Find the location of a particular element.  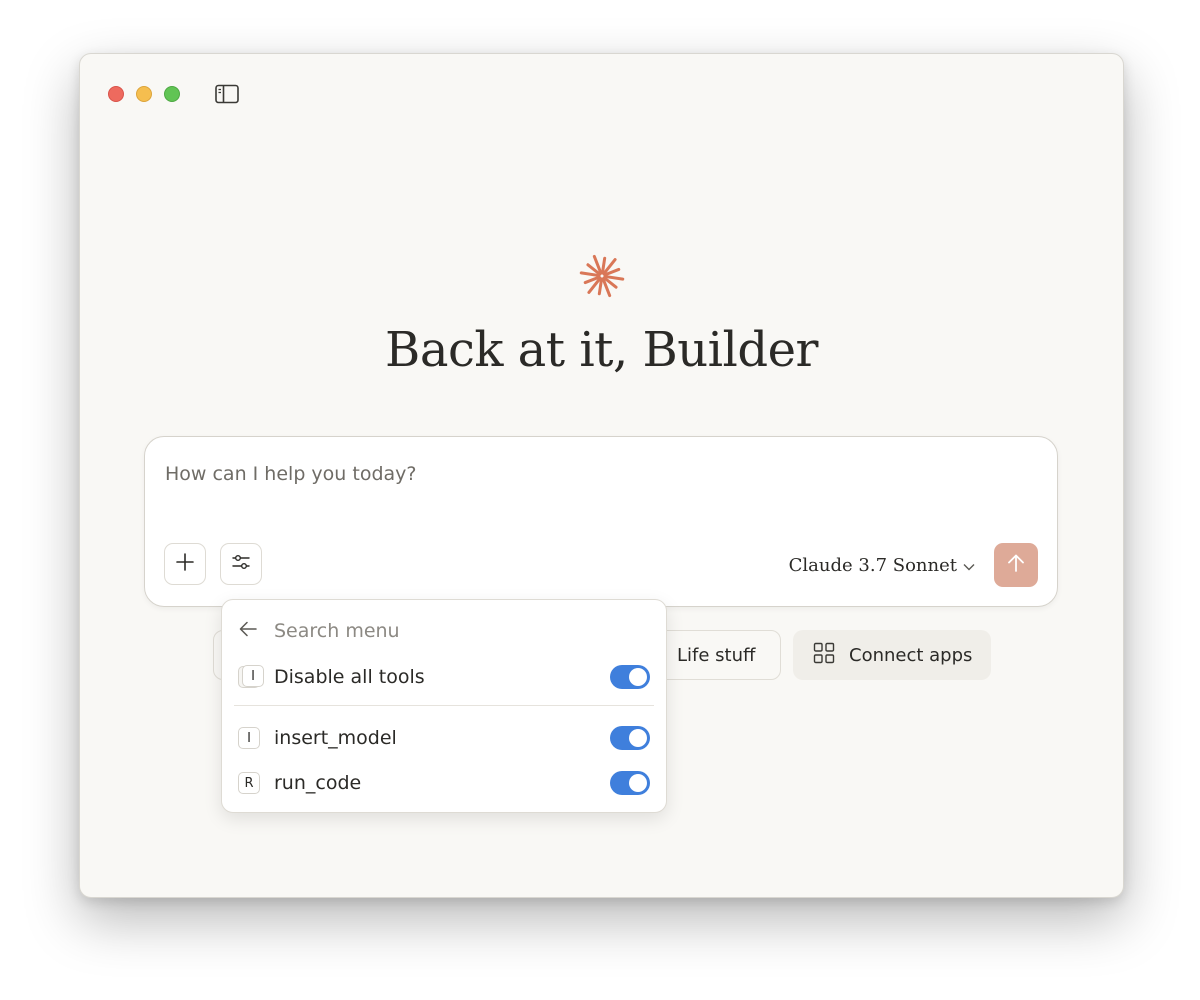

run-code-toggle is located at coordinates (630, 783).